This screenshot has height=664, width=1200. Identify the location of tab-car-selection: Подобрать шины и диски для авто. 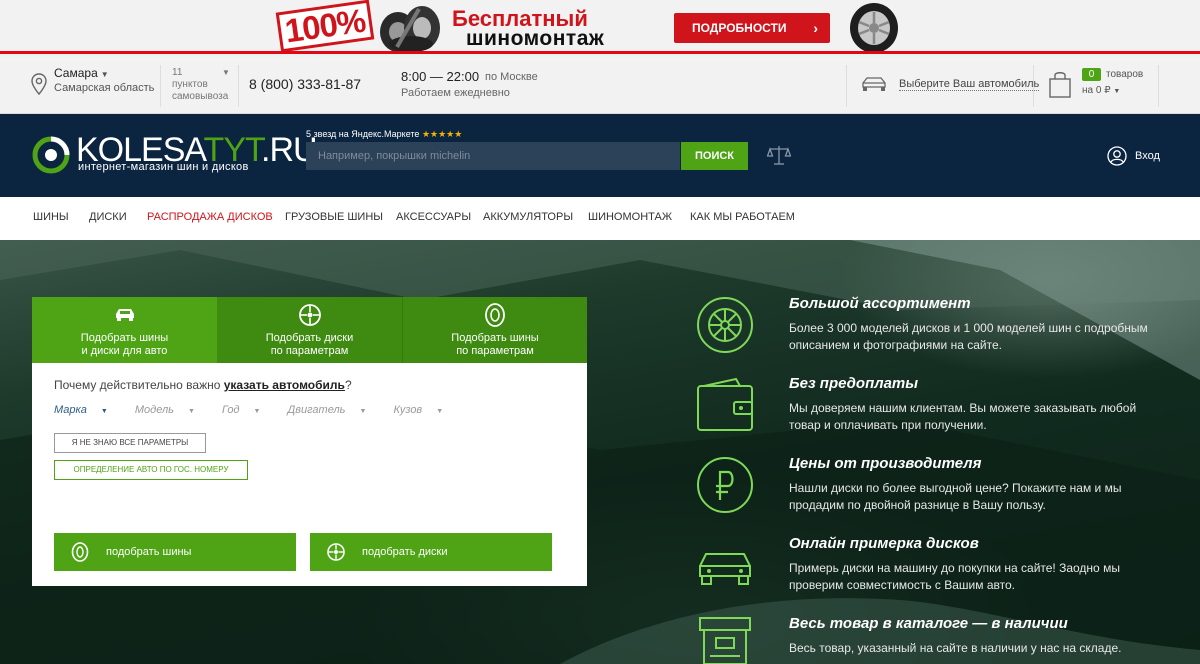
(124, 330).